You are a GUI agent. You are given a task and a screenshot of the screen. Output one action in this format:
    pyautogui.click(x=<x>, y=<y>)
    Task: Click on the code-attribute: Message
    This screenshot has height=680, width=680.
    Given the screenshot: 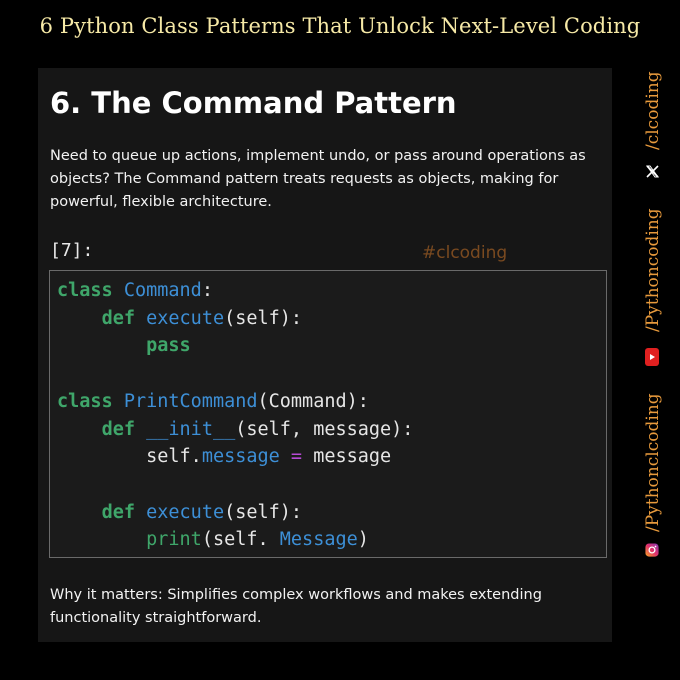 What is the action you would take?
    pyautogui.click(x=318, y=540)
    